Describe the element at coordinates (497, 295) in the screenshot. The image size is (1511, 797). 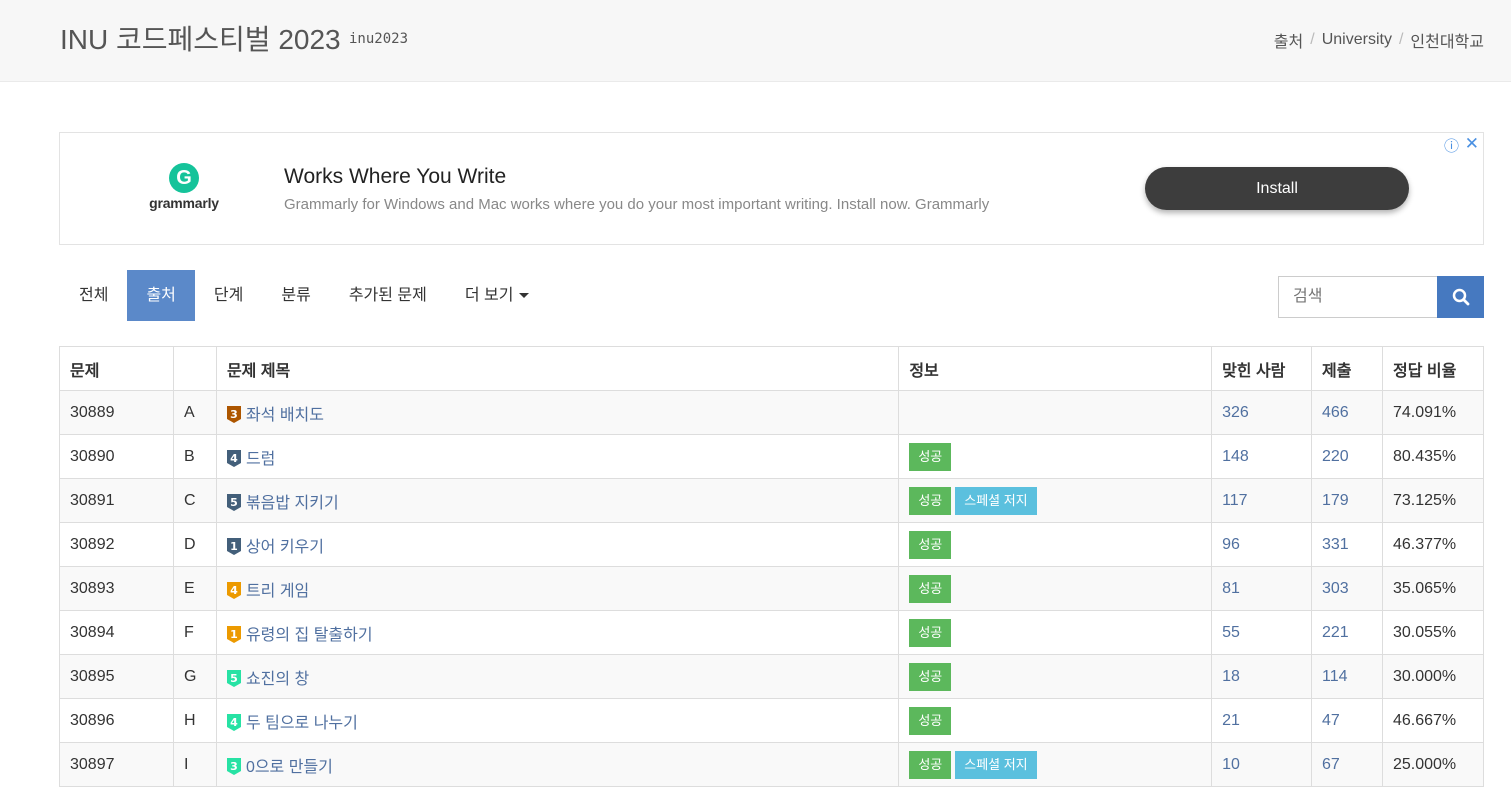
I see `tab-5: 더 보기` at that location.